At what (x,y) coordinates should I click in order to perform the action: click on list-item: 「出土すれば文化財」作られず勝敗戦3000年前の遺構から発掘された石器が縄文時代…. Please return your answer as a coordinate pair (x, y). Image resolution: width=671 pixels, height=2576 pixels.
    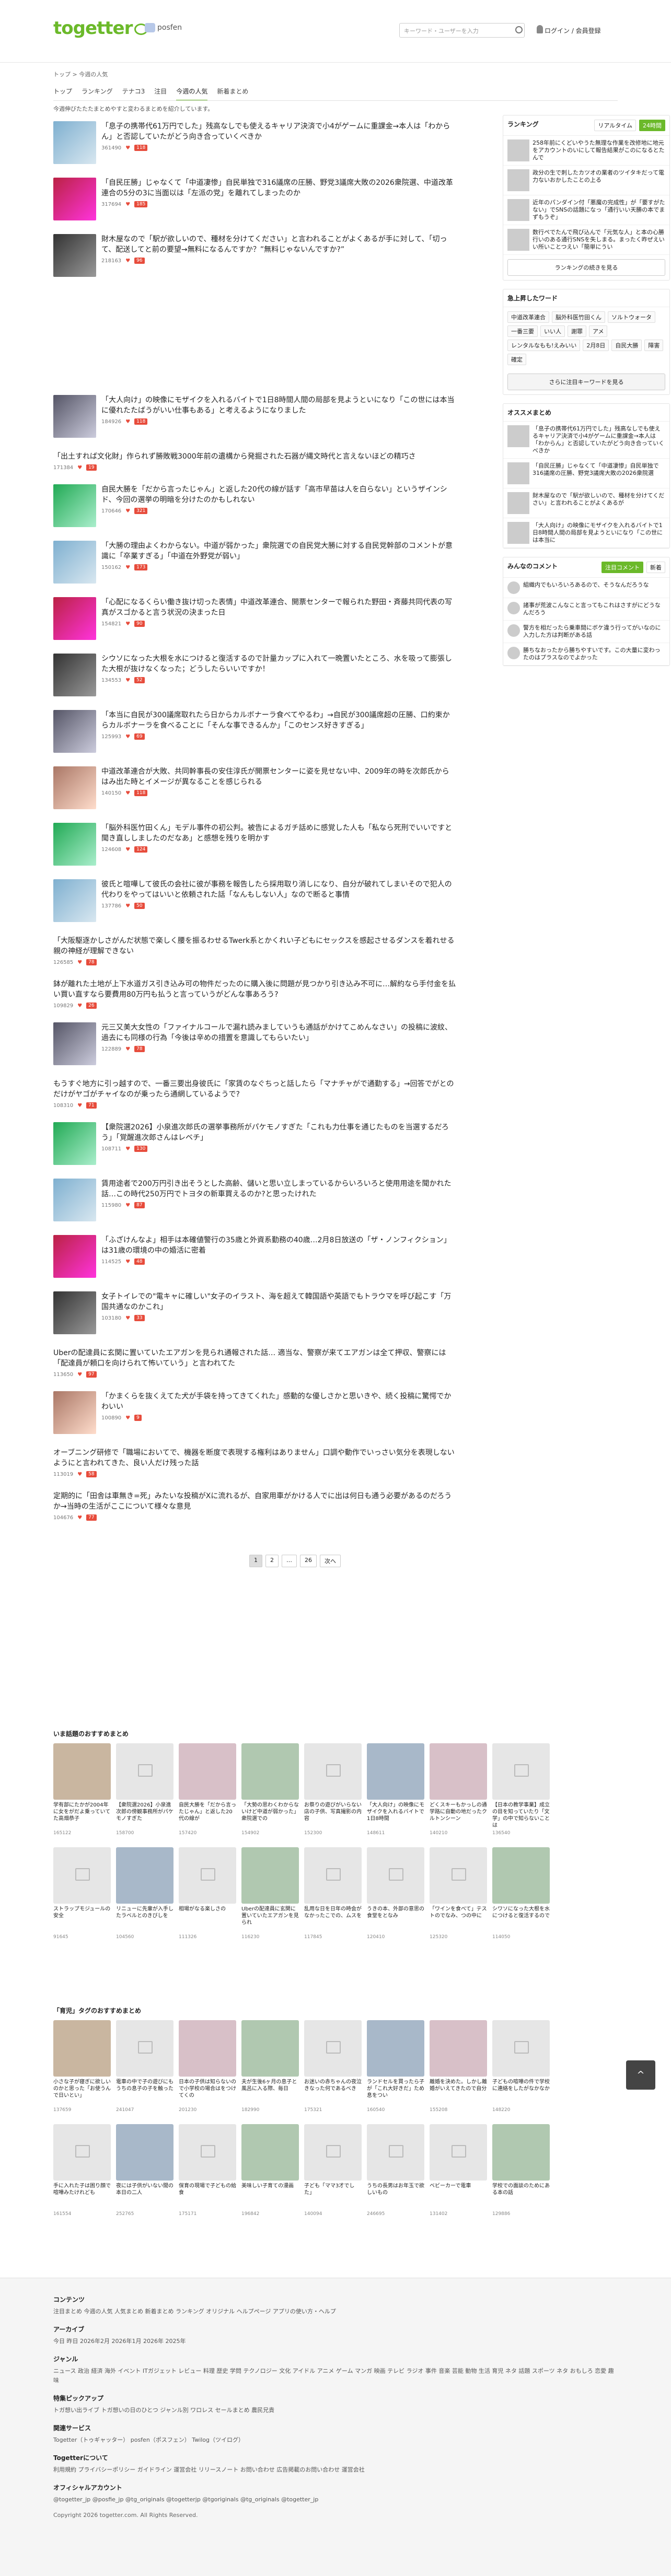
    Looking at the image, I should click on (254, 461).